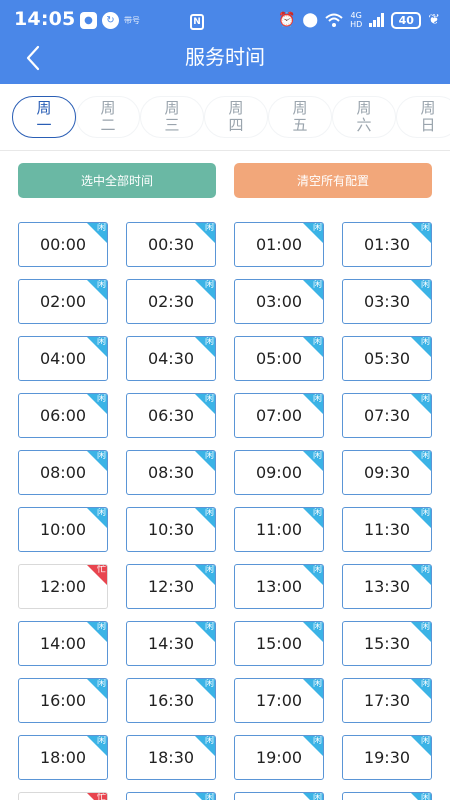 This screenshot has height=800, width=450. I want to click on nfc-icon: N, so click(197, 22).